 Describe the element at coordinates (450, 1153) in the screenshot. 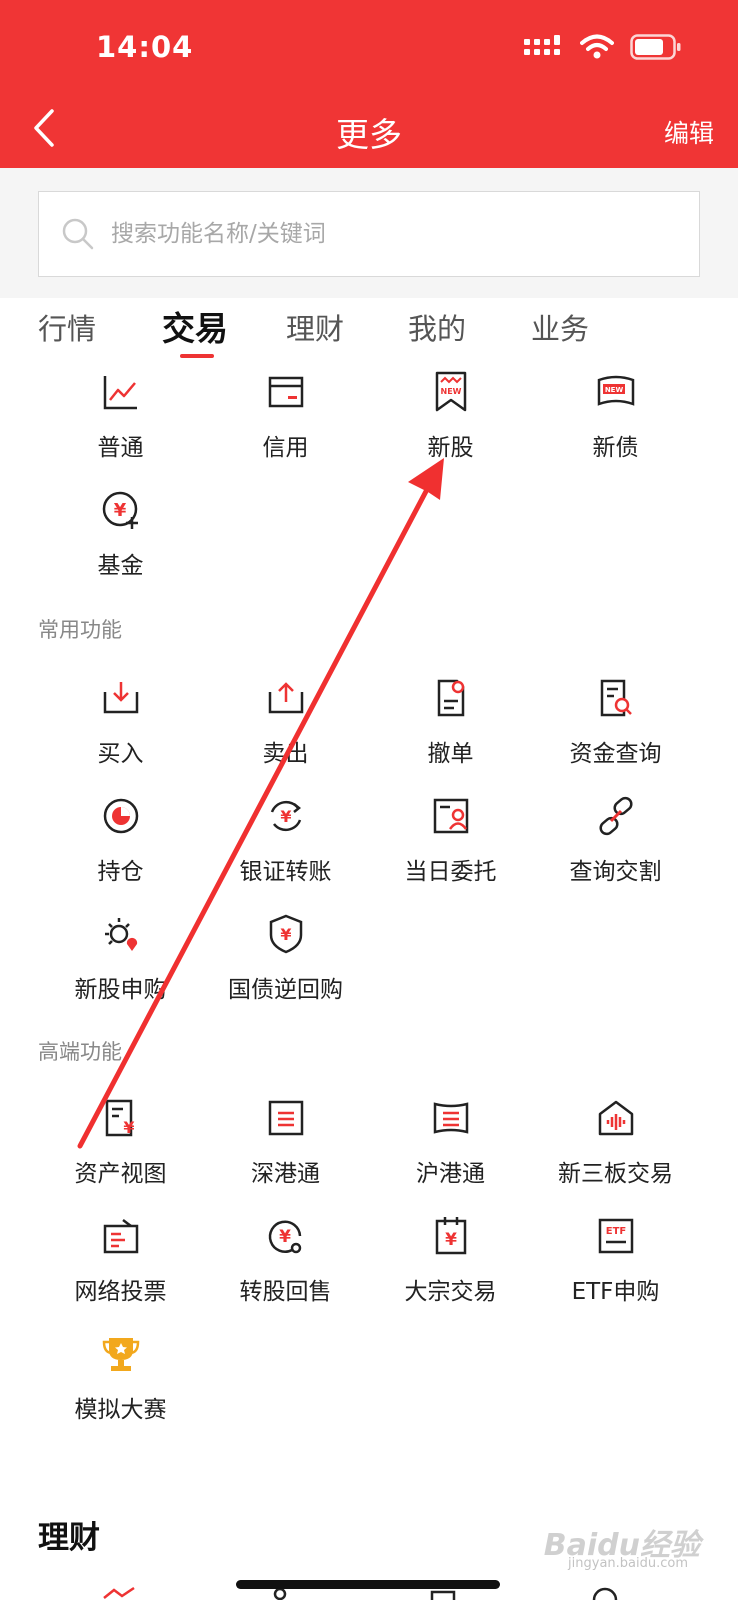

I see `advanced-item-shanghai-hk: 沪港通` at that location.